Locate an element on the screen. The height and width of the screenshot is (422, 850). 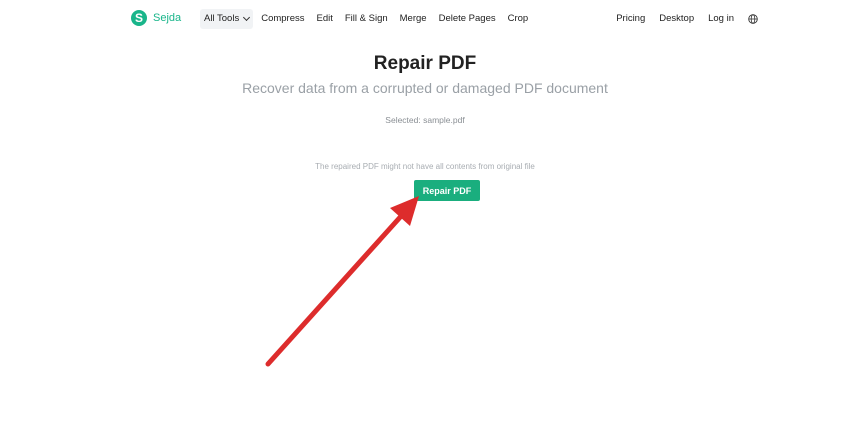
all-tools-label: All Tools is located at coordinates (222, 18).